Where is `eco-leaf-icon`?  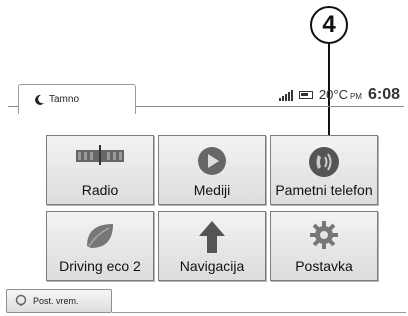 eco-leaf-icon is located at coordinates (100, 238).